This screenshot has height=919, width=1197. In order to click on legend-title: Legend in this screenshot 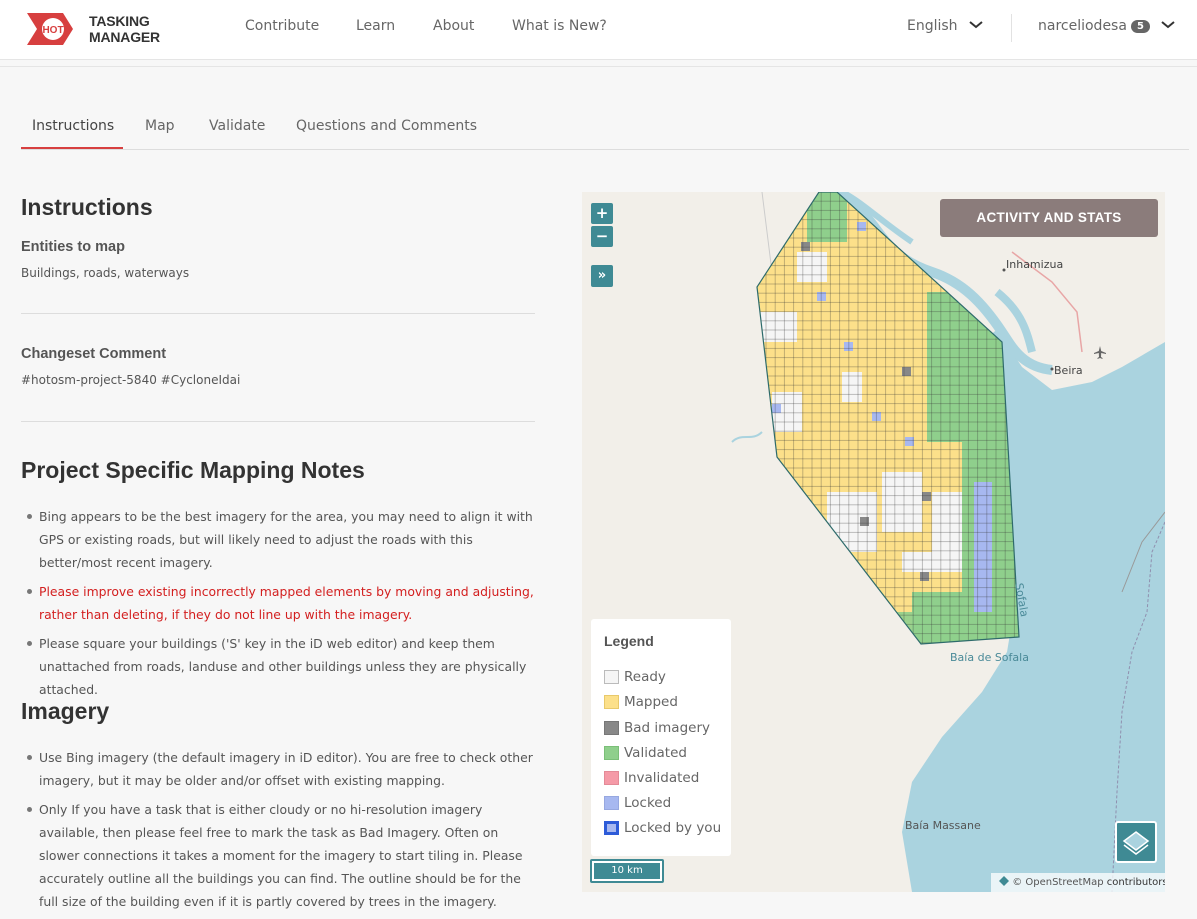, I will do `click(629, 641)`.